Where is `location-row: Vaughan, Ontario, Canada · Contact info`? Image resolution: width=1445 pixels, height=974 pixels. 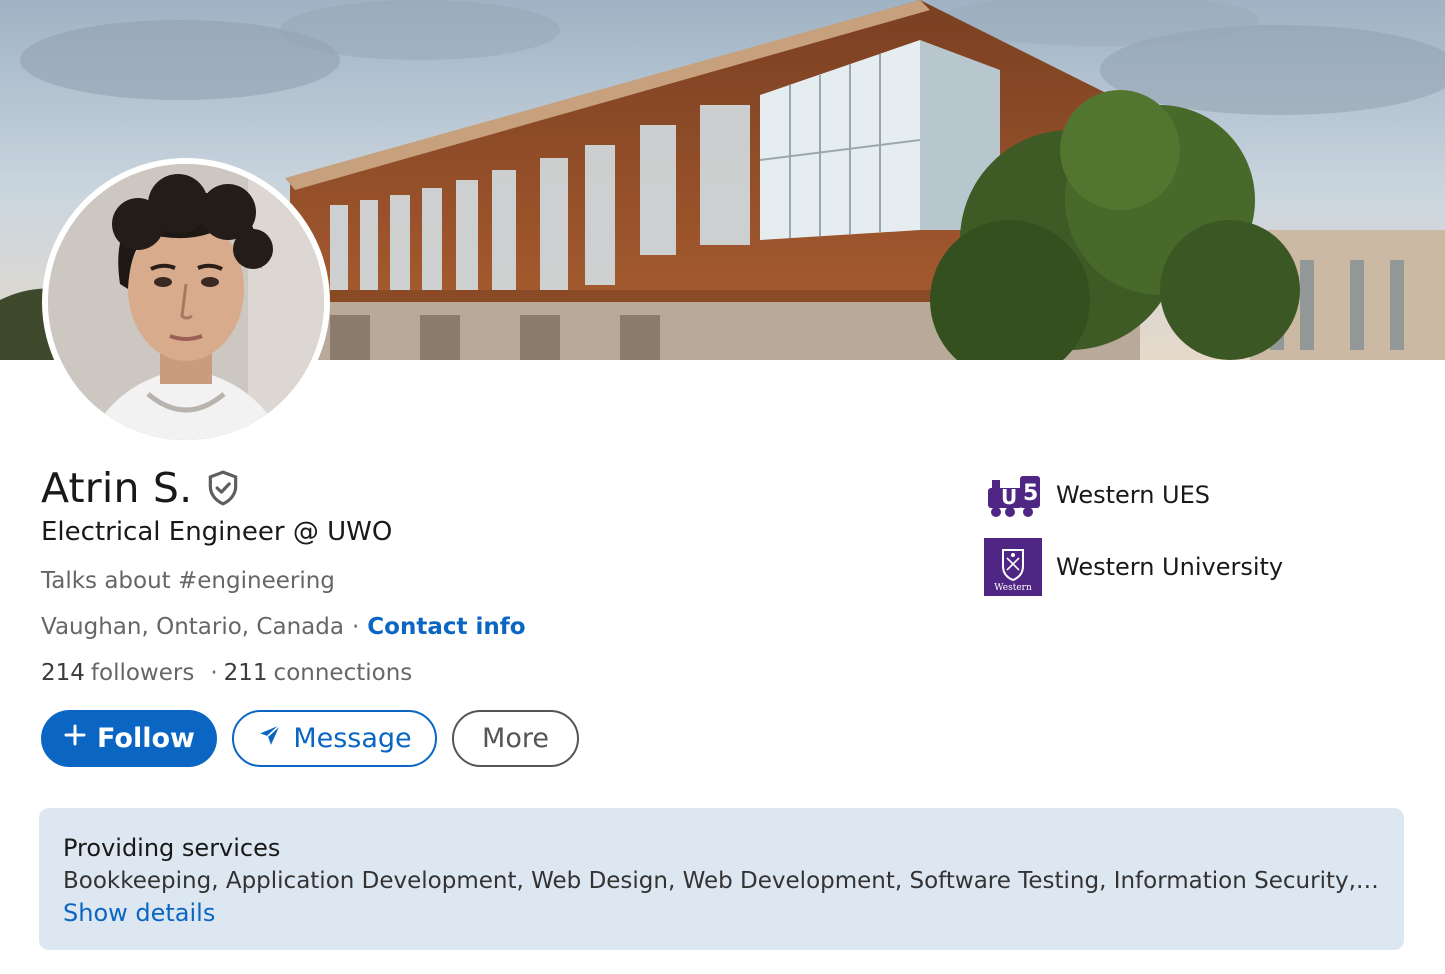
location-row: Vaughan, Ontario, Canada · Contact info is located at coordinates (283, 627).